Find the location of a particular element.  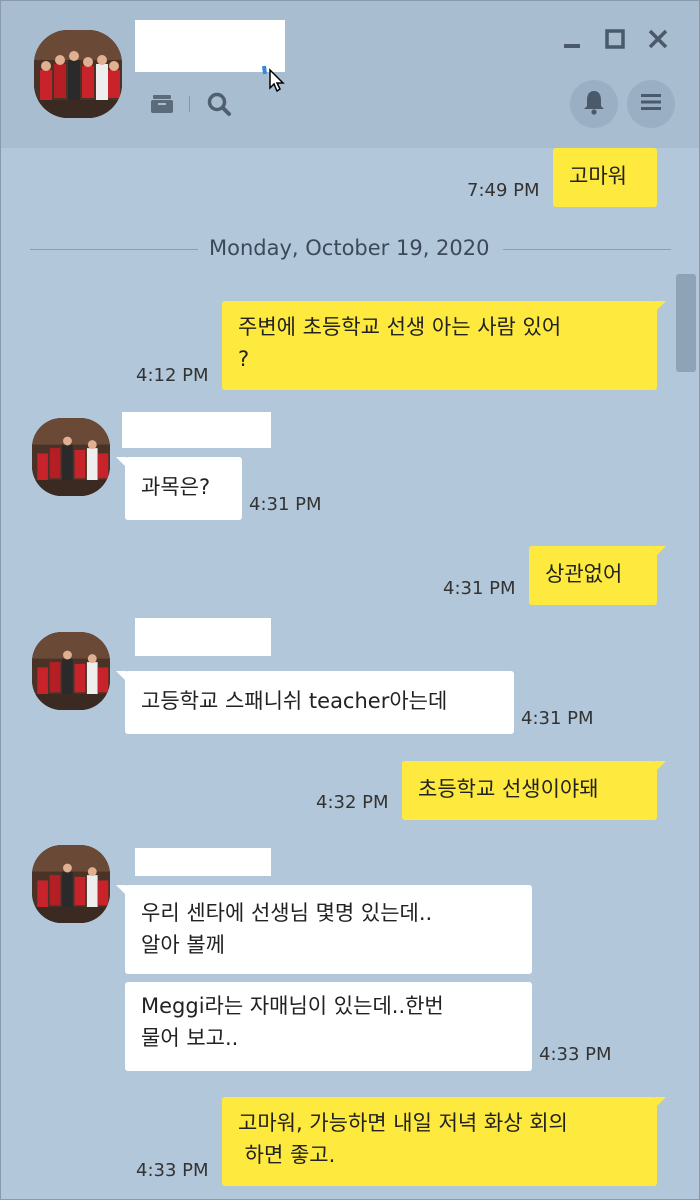

message-bubble-them: 고등학교 스패니쉬 teacher아는데 is located at coordinates (315, 702).